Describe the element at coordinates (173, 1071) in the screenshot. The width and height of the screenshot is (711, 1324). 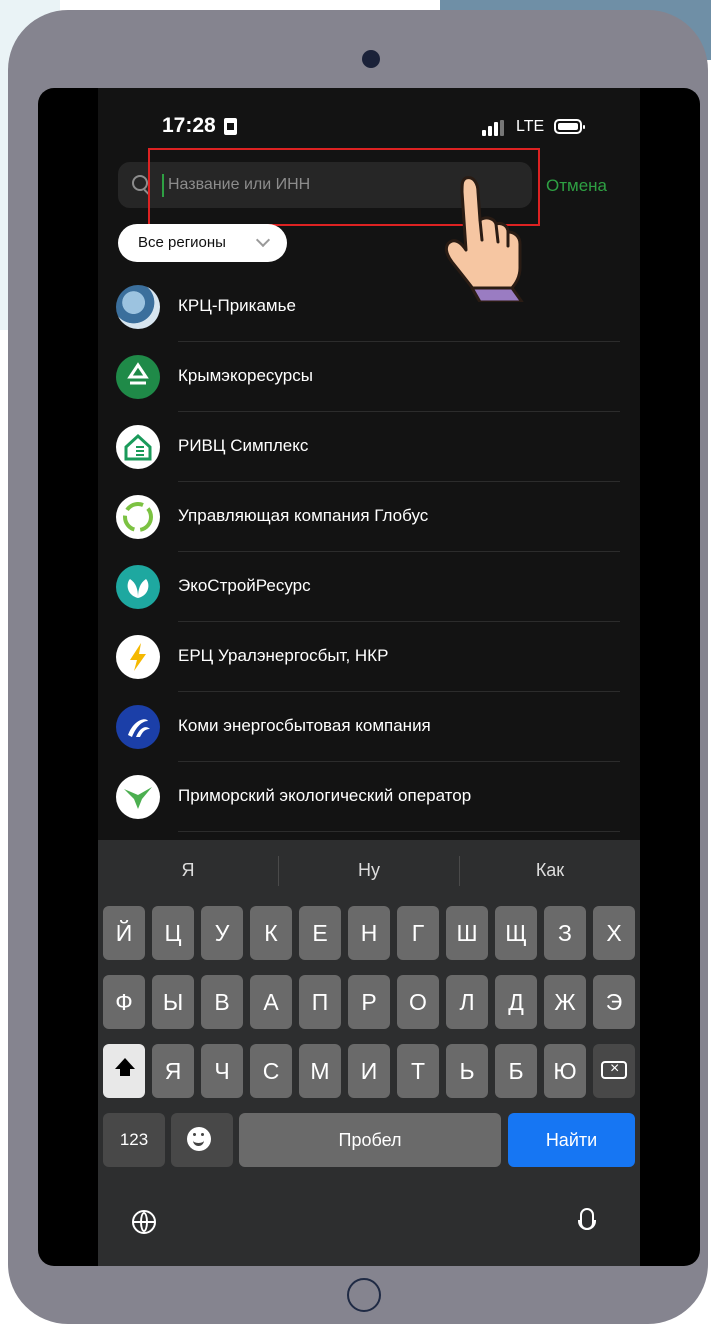
I see `key: Я` at that location.